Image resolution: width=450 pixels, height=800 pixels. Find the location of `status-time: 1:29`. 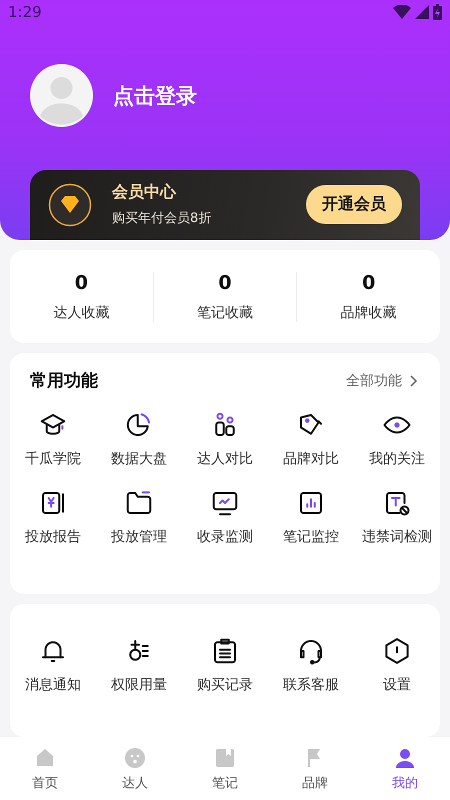

status-time: 1:29 is located at coordinates (25, 12).